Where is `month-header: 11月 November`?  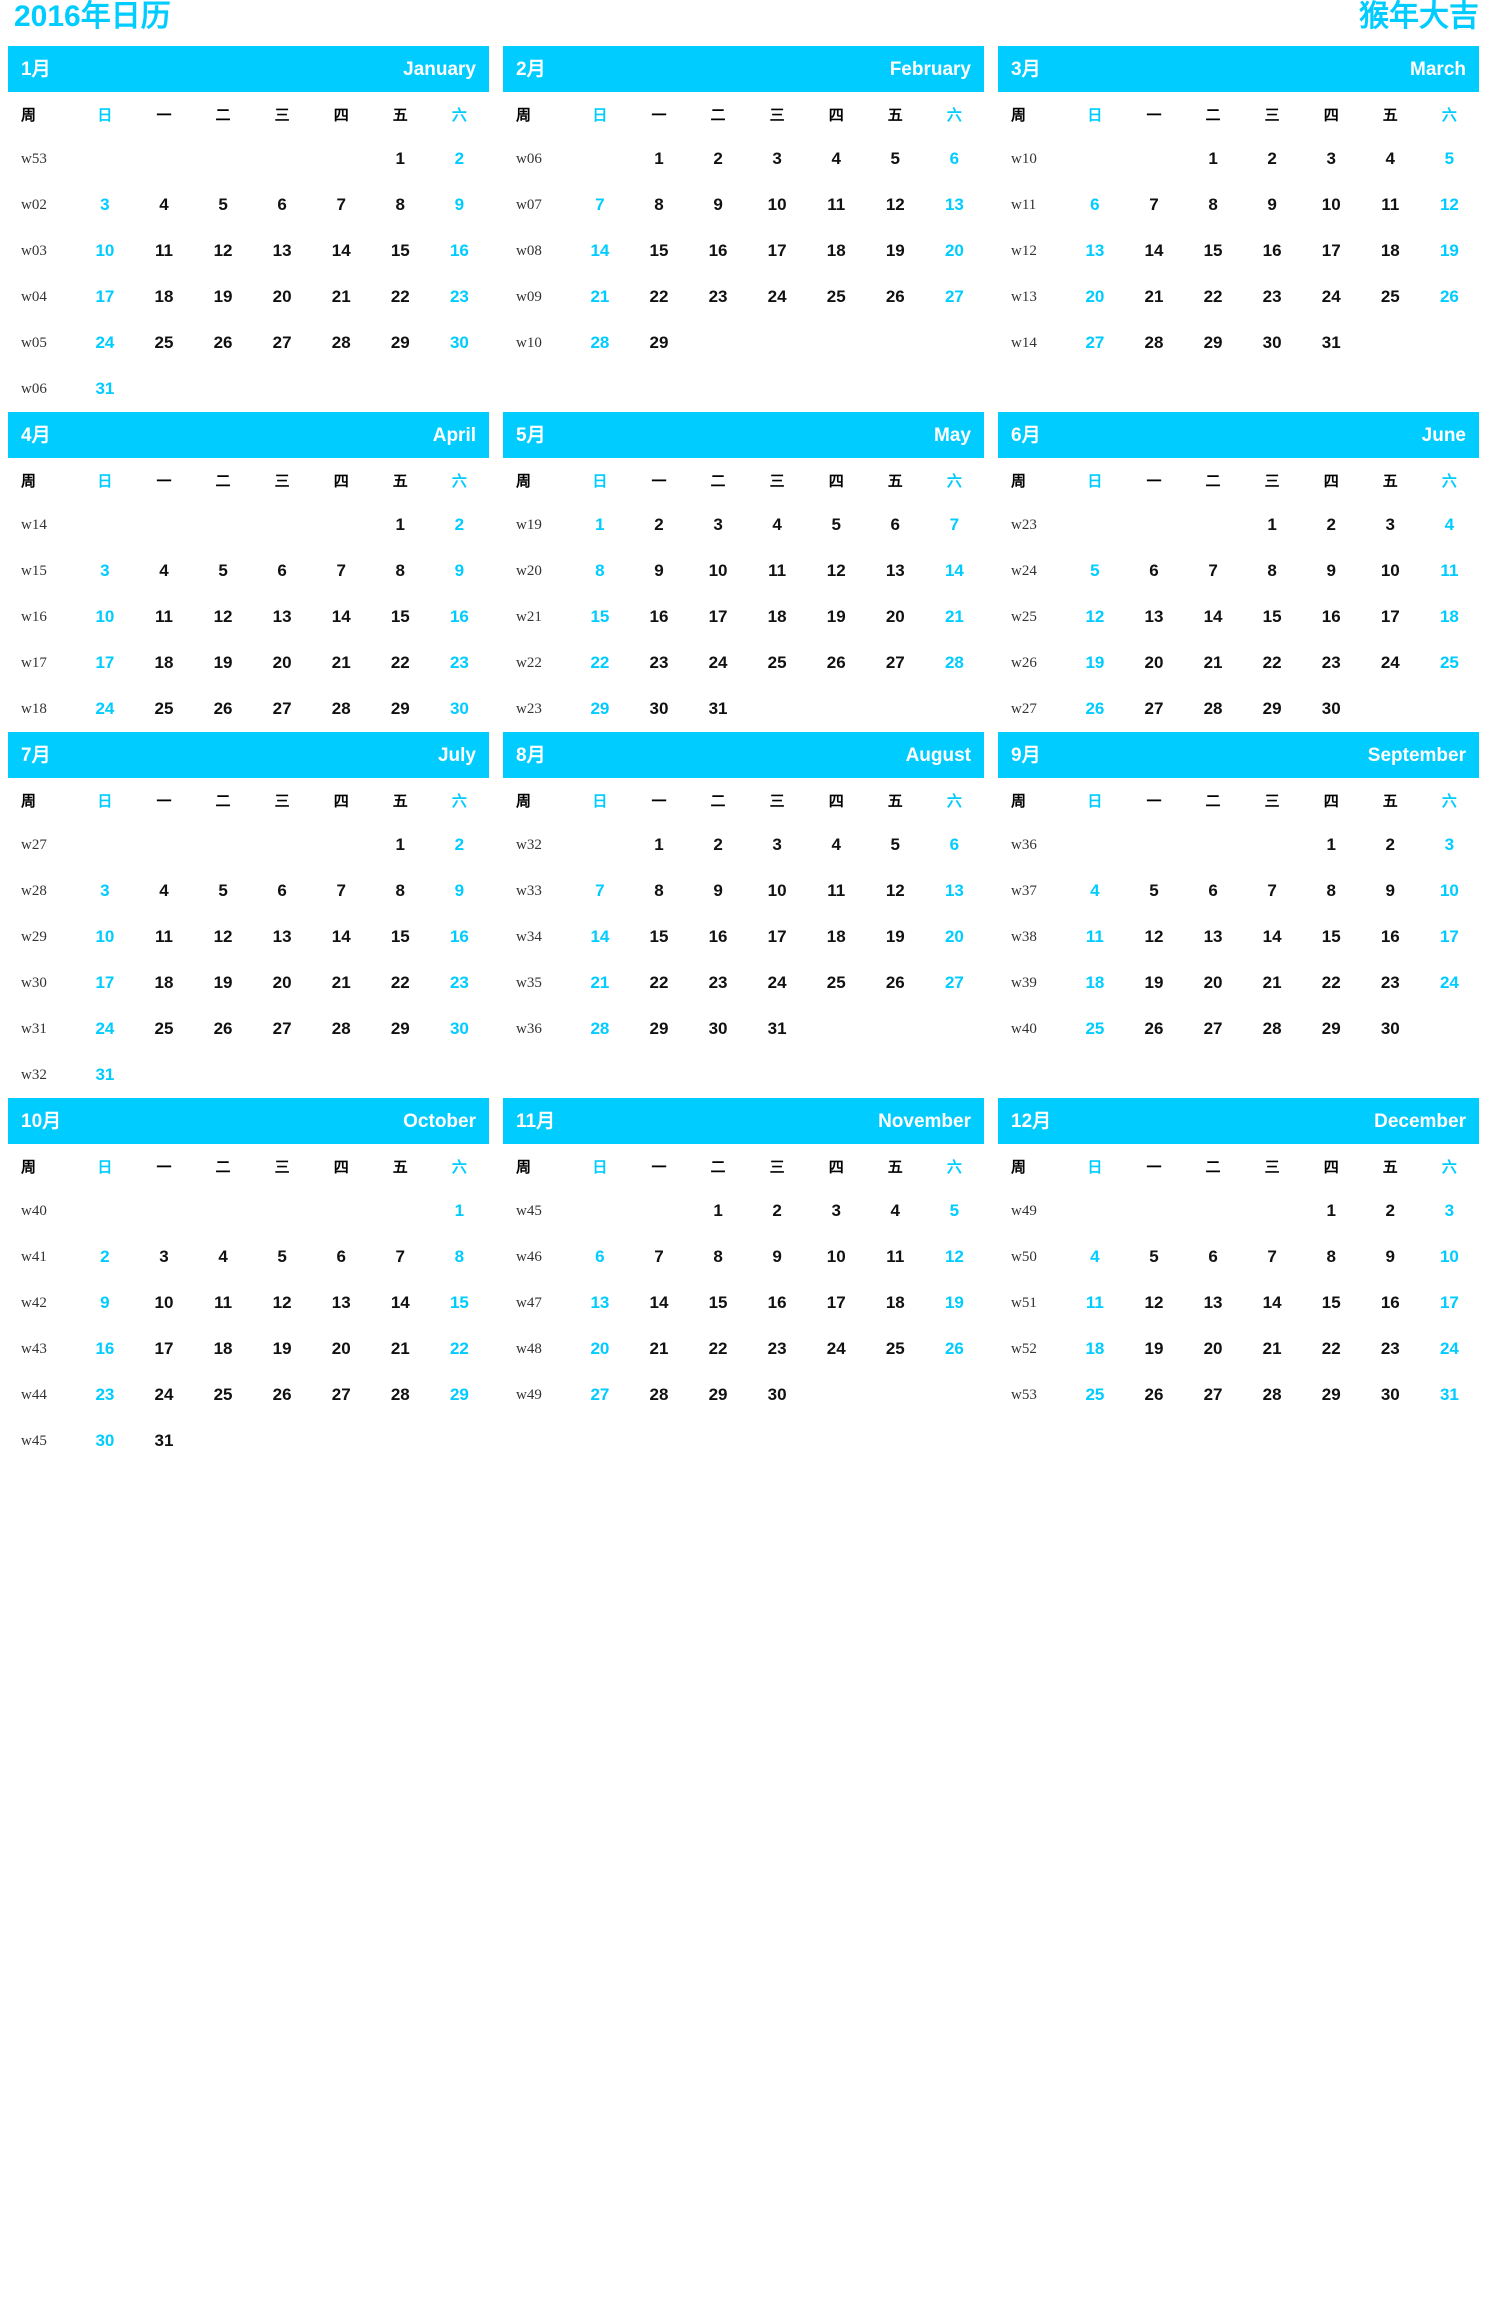 month-header: 11月 November is located at coordinates (743, 1121).